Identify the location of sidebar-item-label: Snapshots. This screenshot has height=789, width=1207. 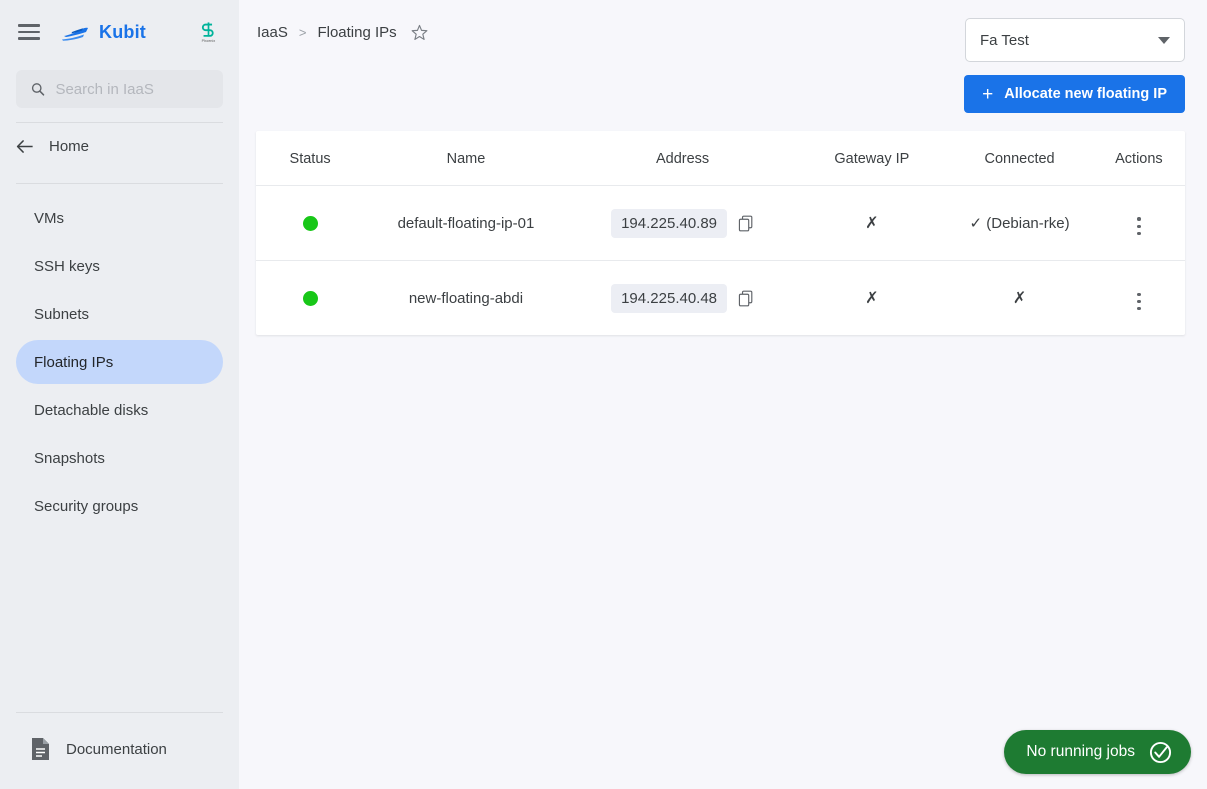
(69, 458).